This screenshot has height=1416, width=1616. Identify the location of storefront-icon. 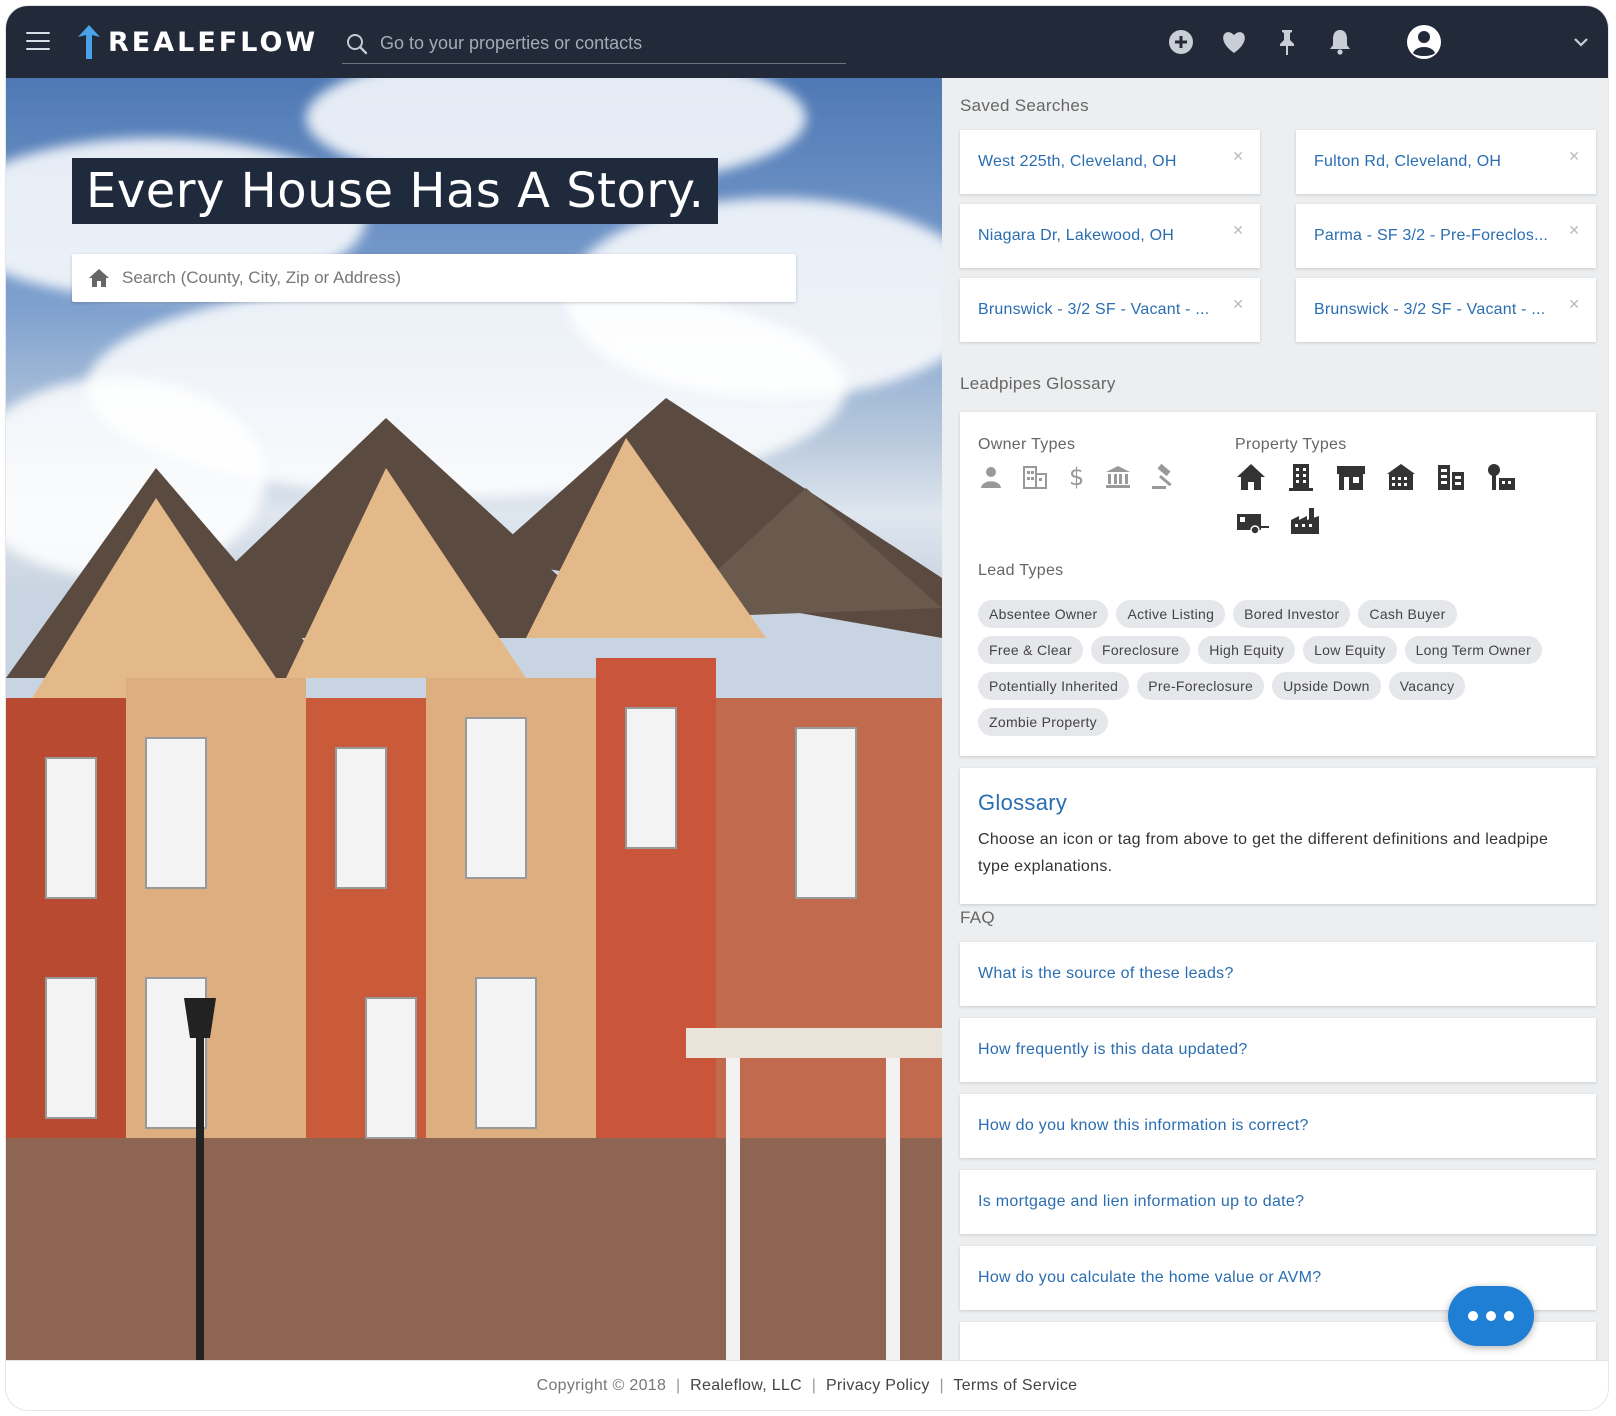
(1351, 477).